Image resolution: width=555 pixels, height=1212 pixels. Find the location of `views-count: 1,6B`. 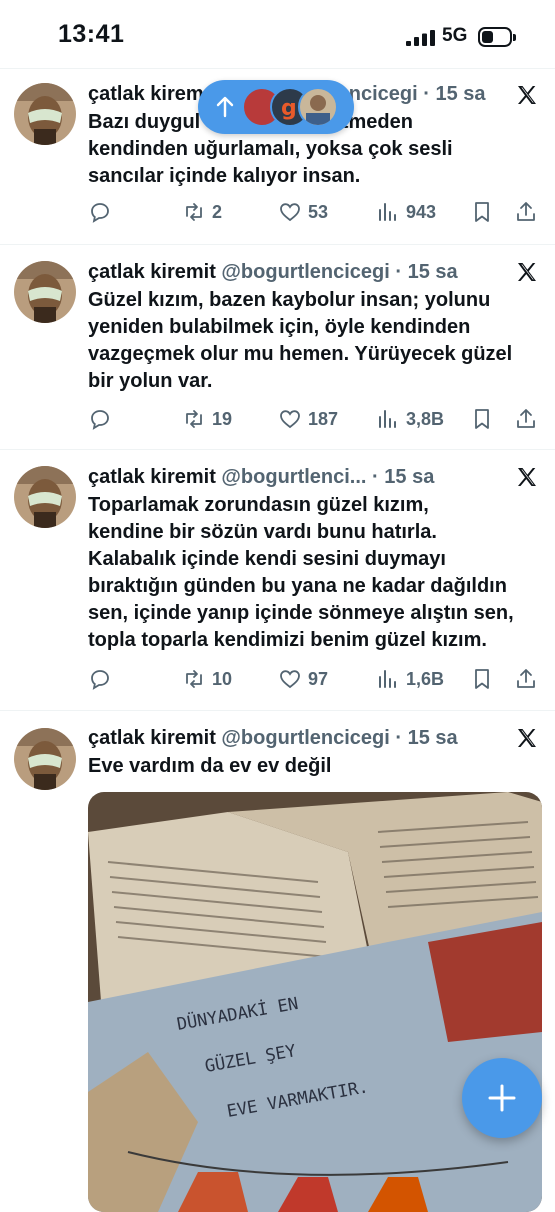

views-count: 1,6B is located at coordinates (425, 678).